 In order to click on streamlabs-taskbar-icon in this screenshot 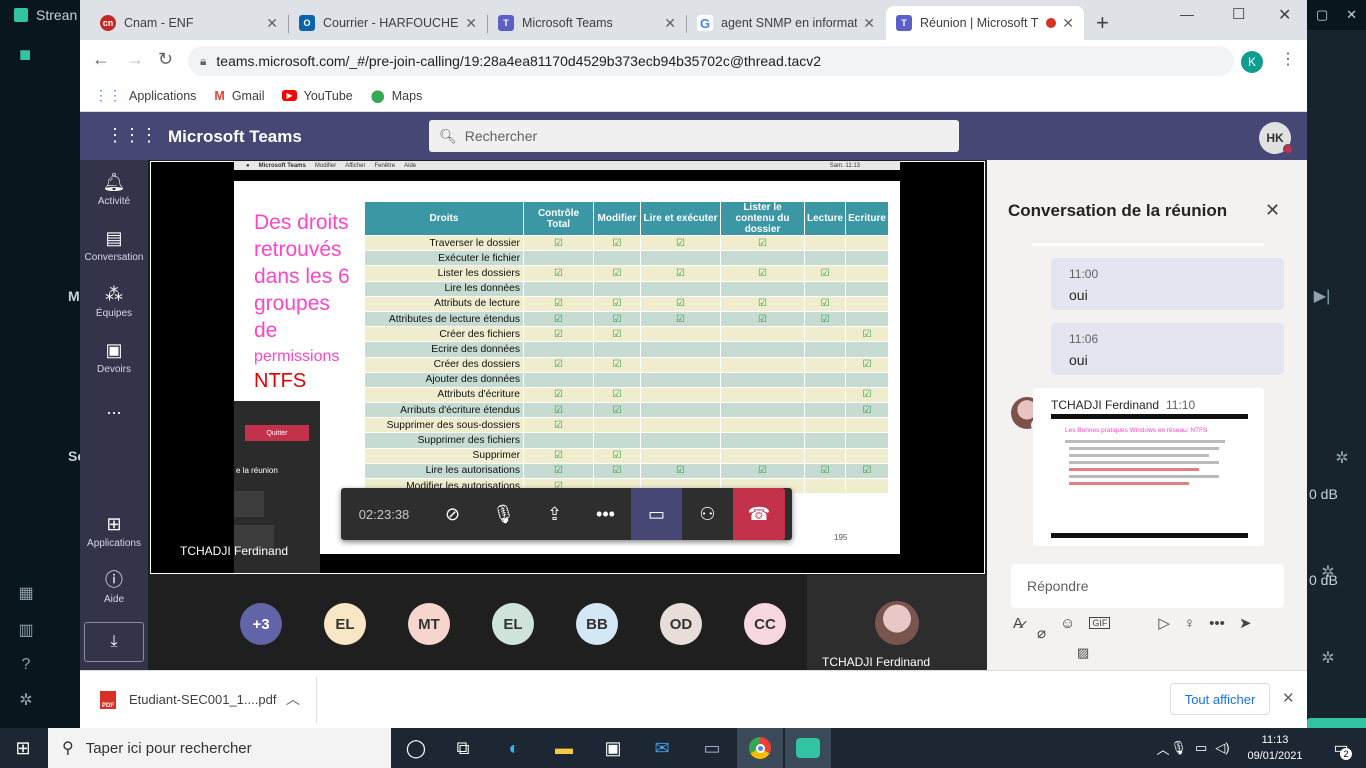, I will do `click(808, 748)`.